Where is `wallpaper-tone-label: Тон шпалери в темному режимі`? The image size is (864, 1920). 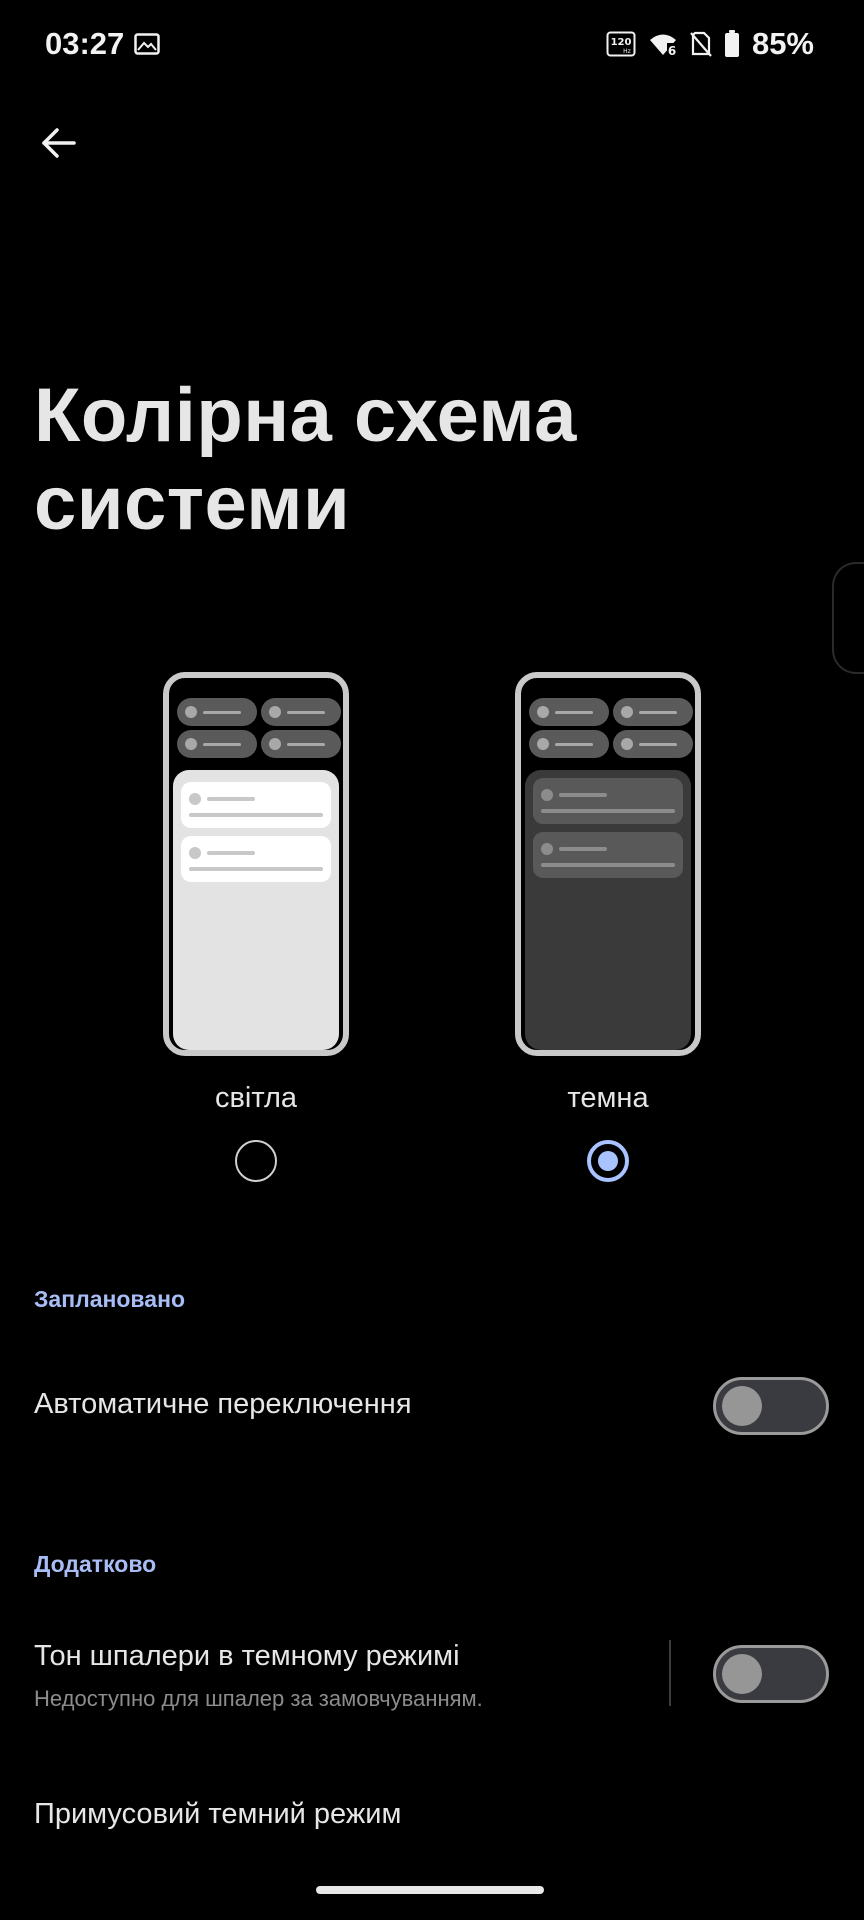
wallpaper-tone-label: Тон шпалери в темному режимі is located at coordinates (247, 1656).